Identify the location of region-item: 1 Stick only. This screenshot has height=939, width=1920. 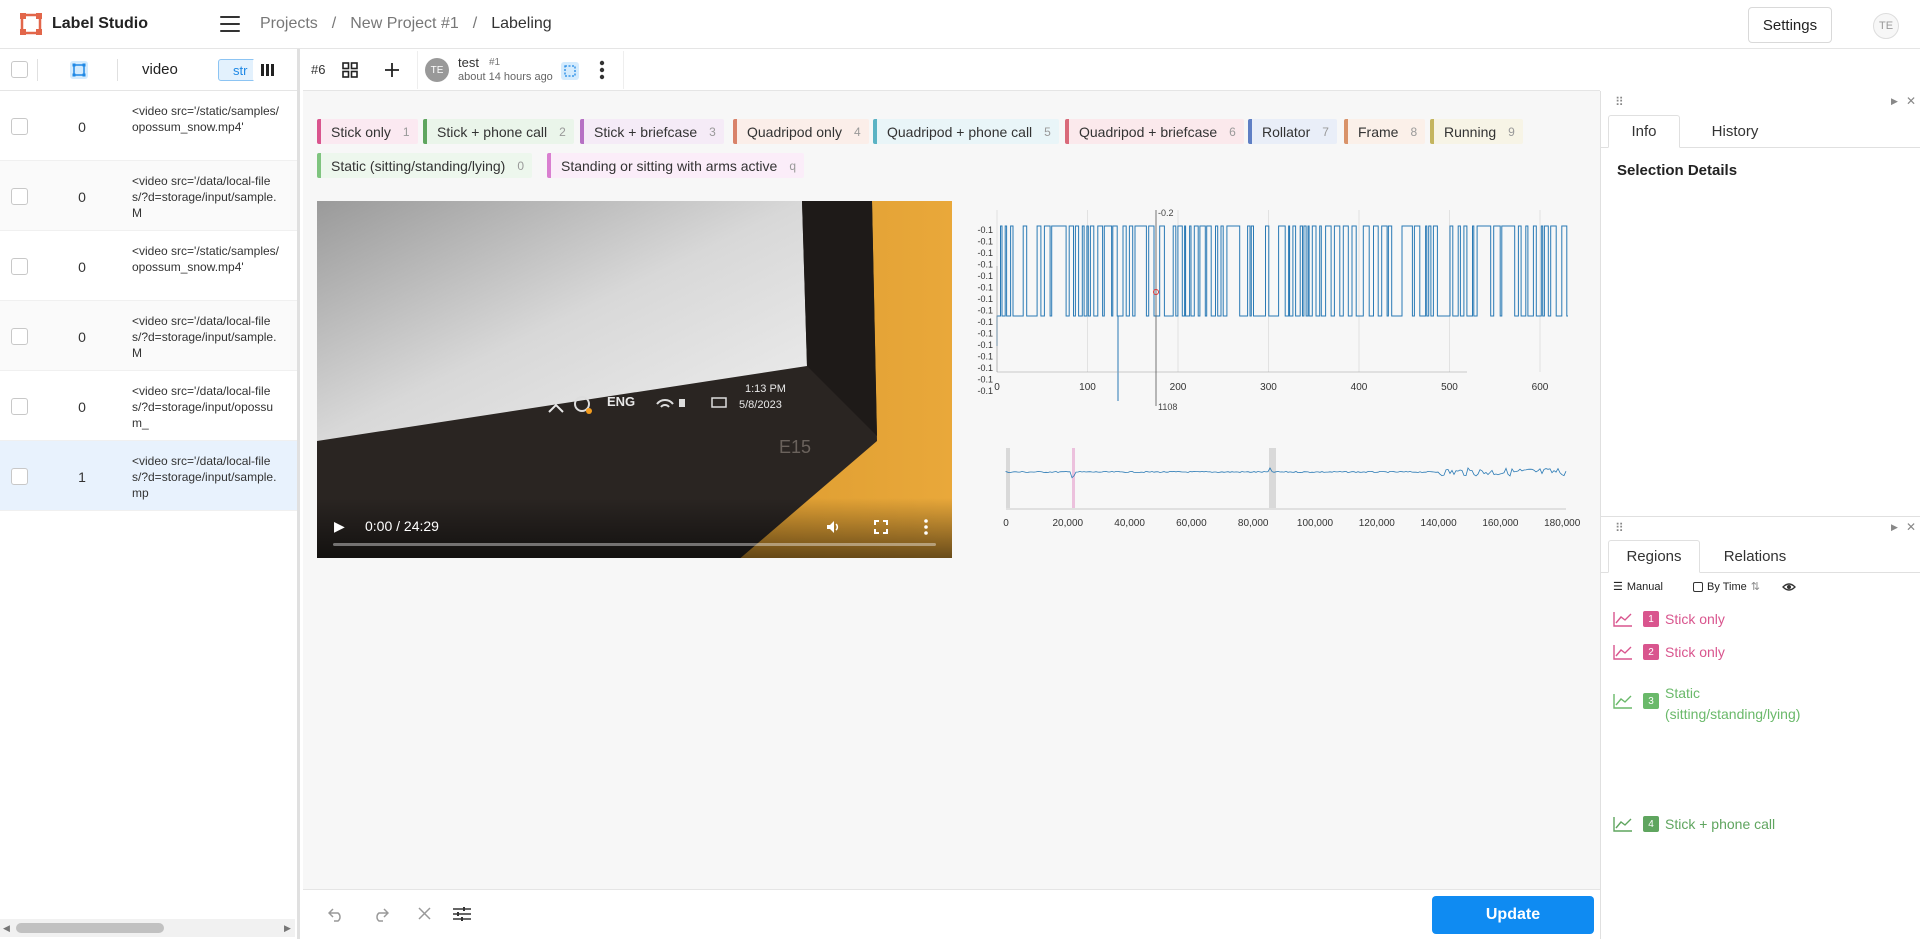
(1669, 619).